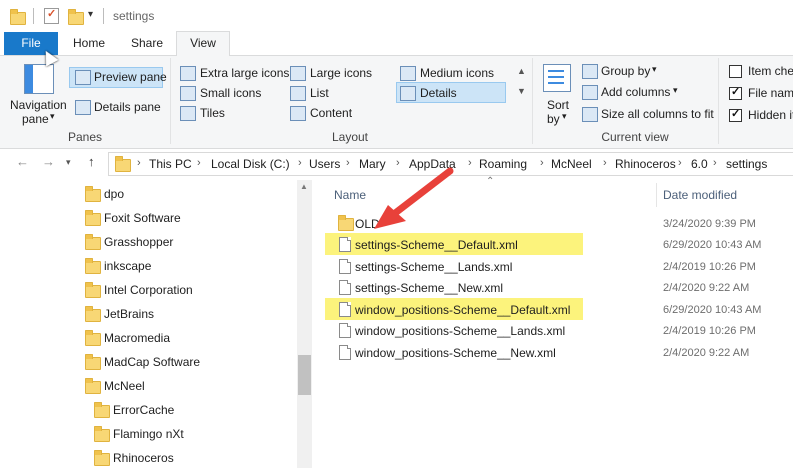 The height and width of the screenshot is (468, 793). What do you see at coordinates (462, 310) in the screenshot?
I see `file-name: window_positions-Scheme__Default.xml` at bounding box center [462, 310].